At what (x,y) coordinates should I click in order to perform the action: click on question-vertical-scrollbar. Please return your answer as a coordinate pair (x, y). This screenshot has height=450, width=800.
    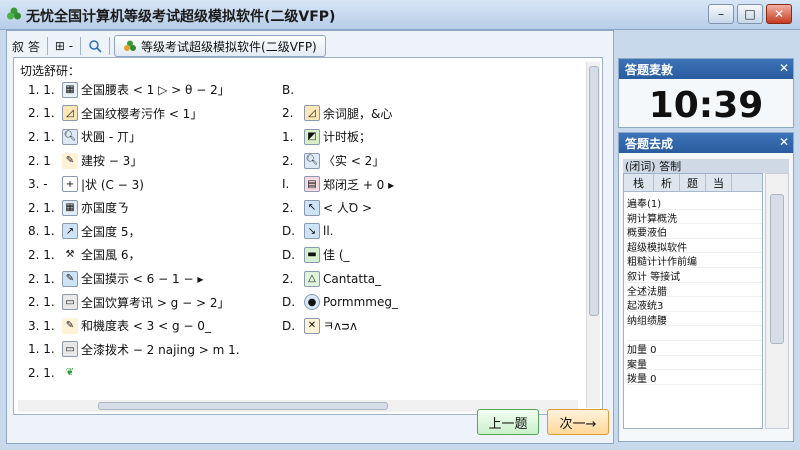
    Looking at the image, I should click on (593, 235).